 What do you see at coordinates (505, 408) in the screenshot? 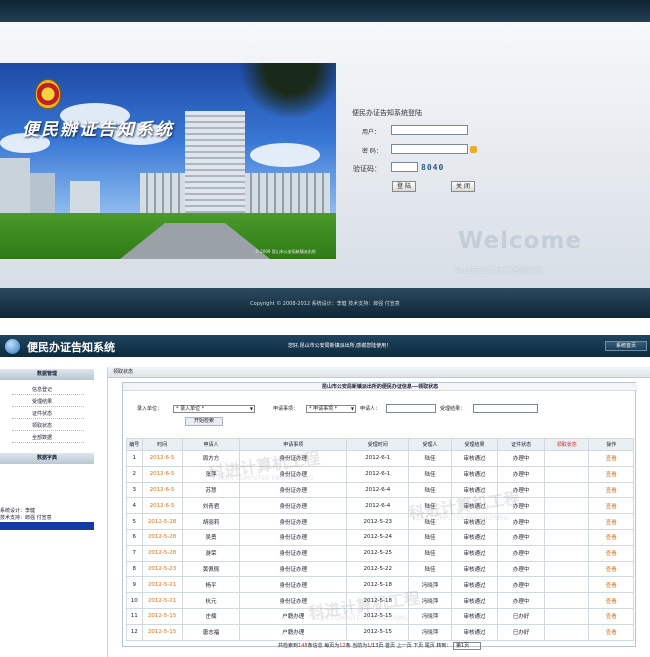
I see `result-input` at bounding box center [505, 408].